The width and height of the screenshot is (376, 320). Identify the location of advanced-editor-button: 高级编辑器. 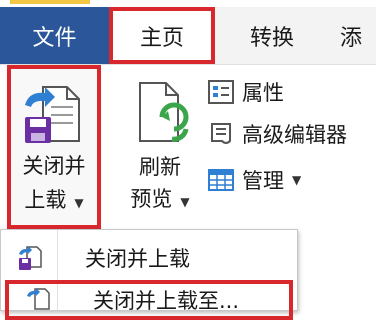
(276, 134).